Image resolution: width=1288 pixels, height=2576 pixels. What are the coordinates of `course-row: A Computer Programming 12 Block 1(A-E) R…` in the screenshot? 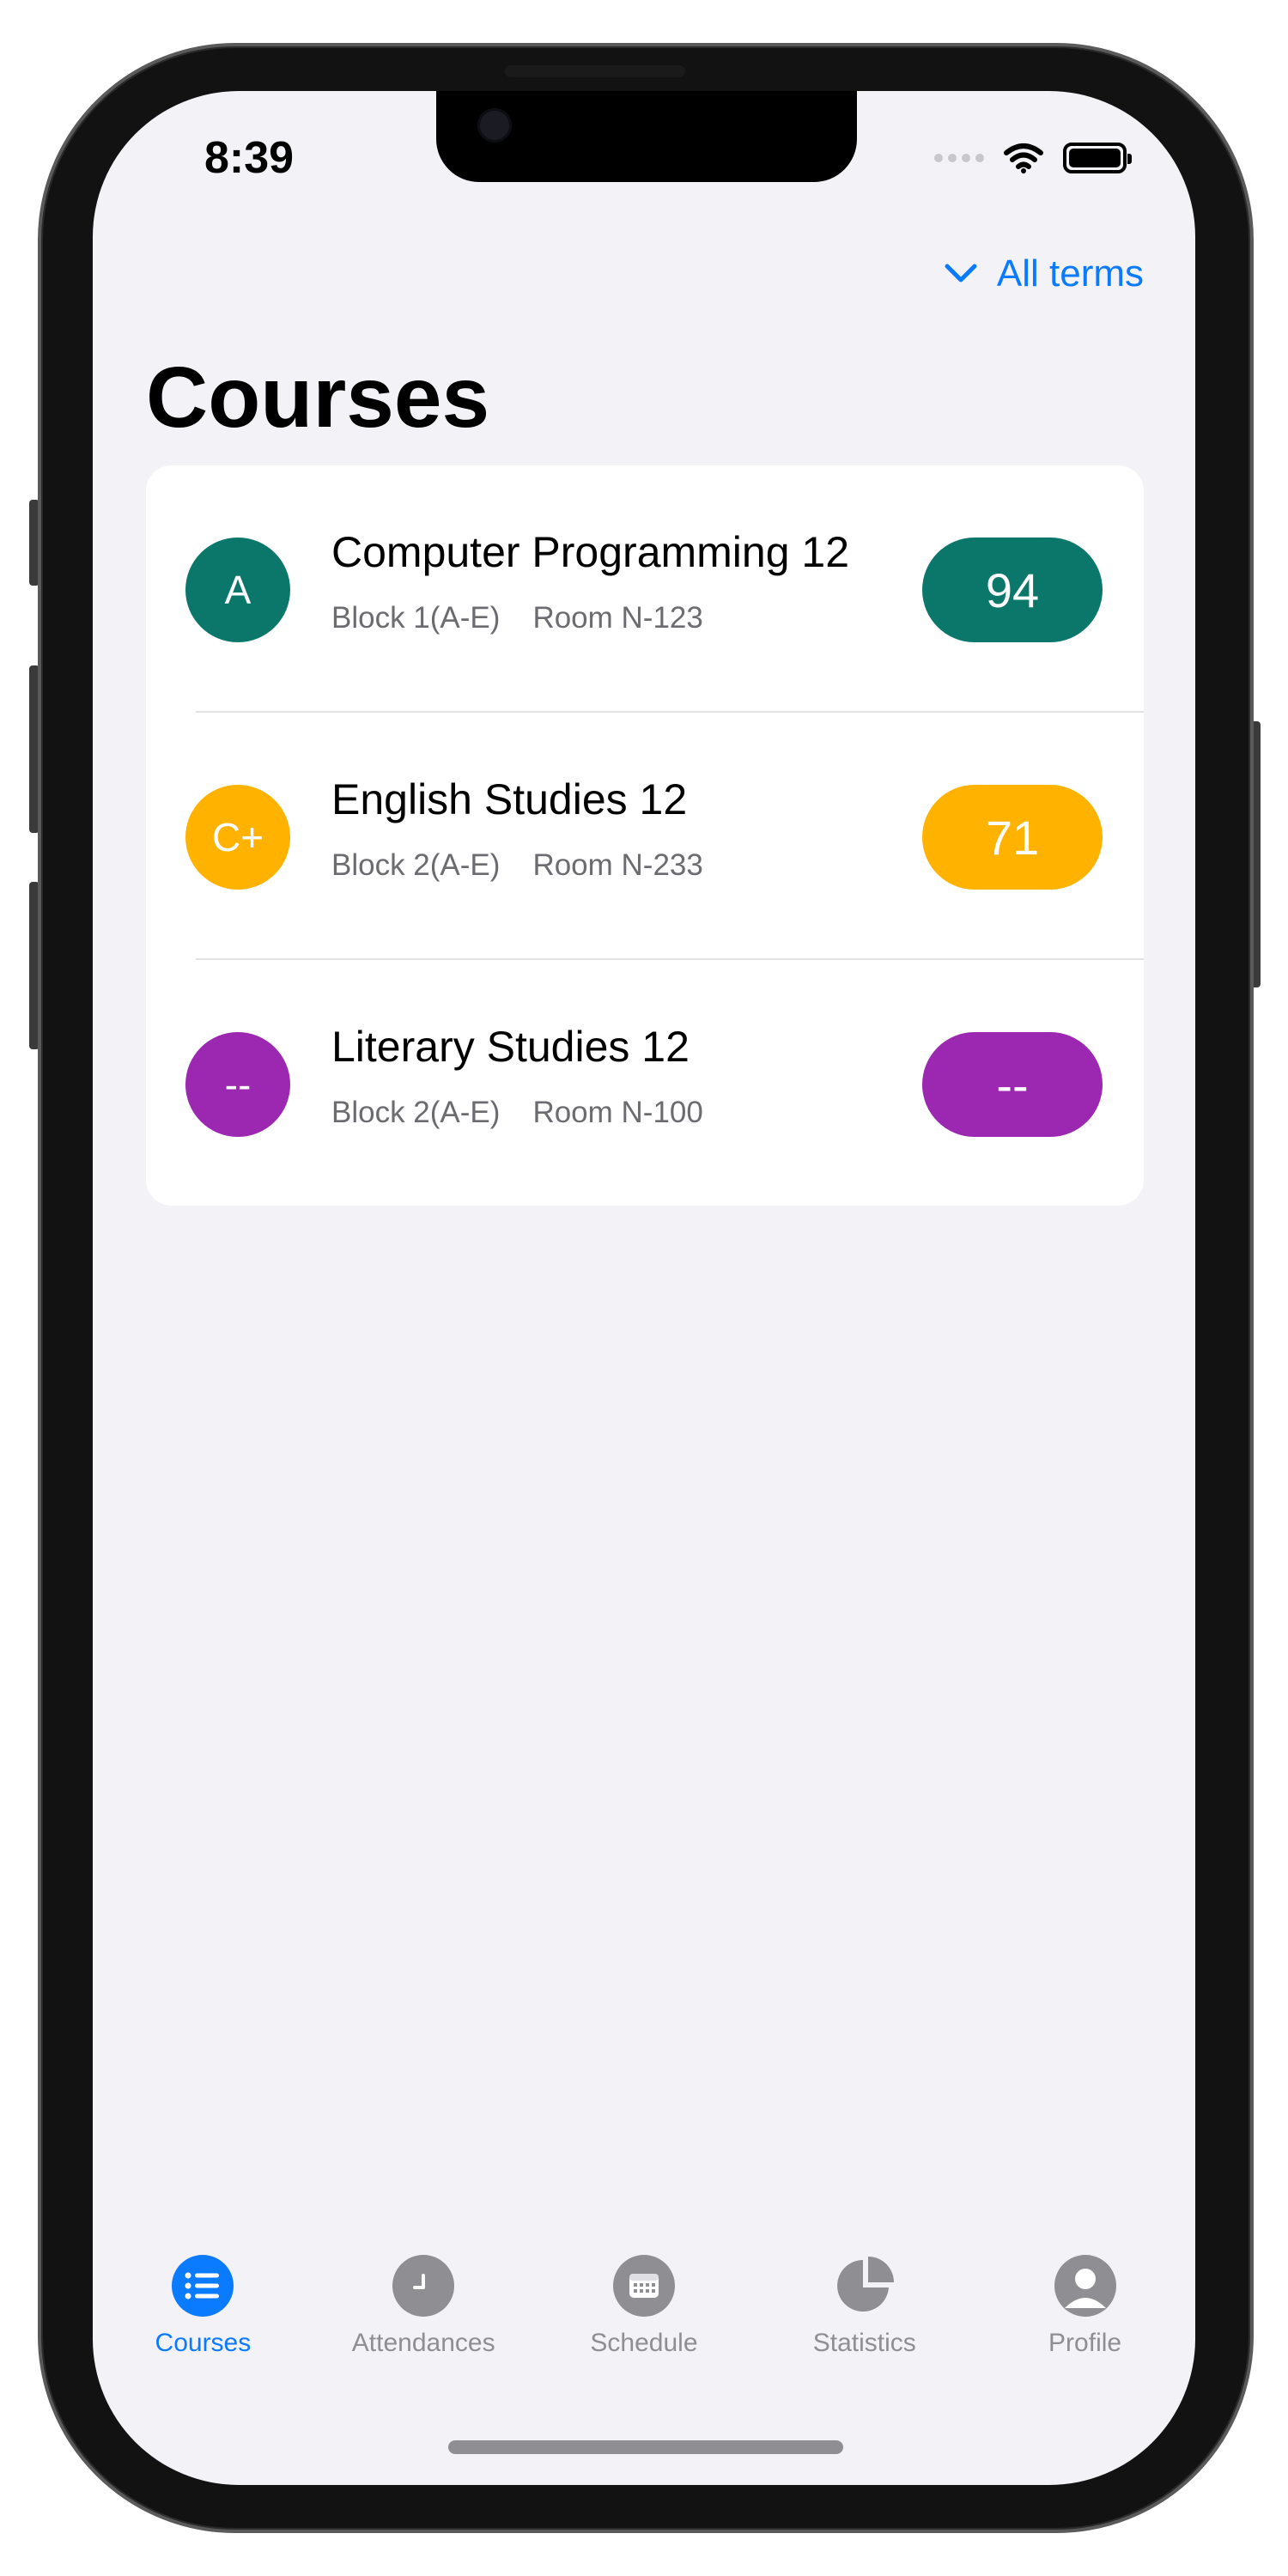 It's located at (645, 589).